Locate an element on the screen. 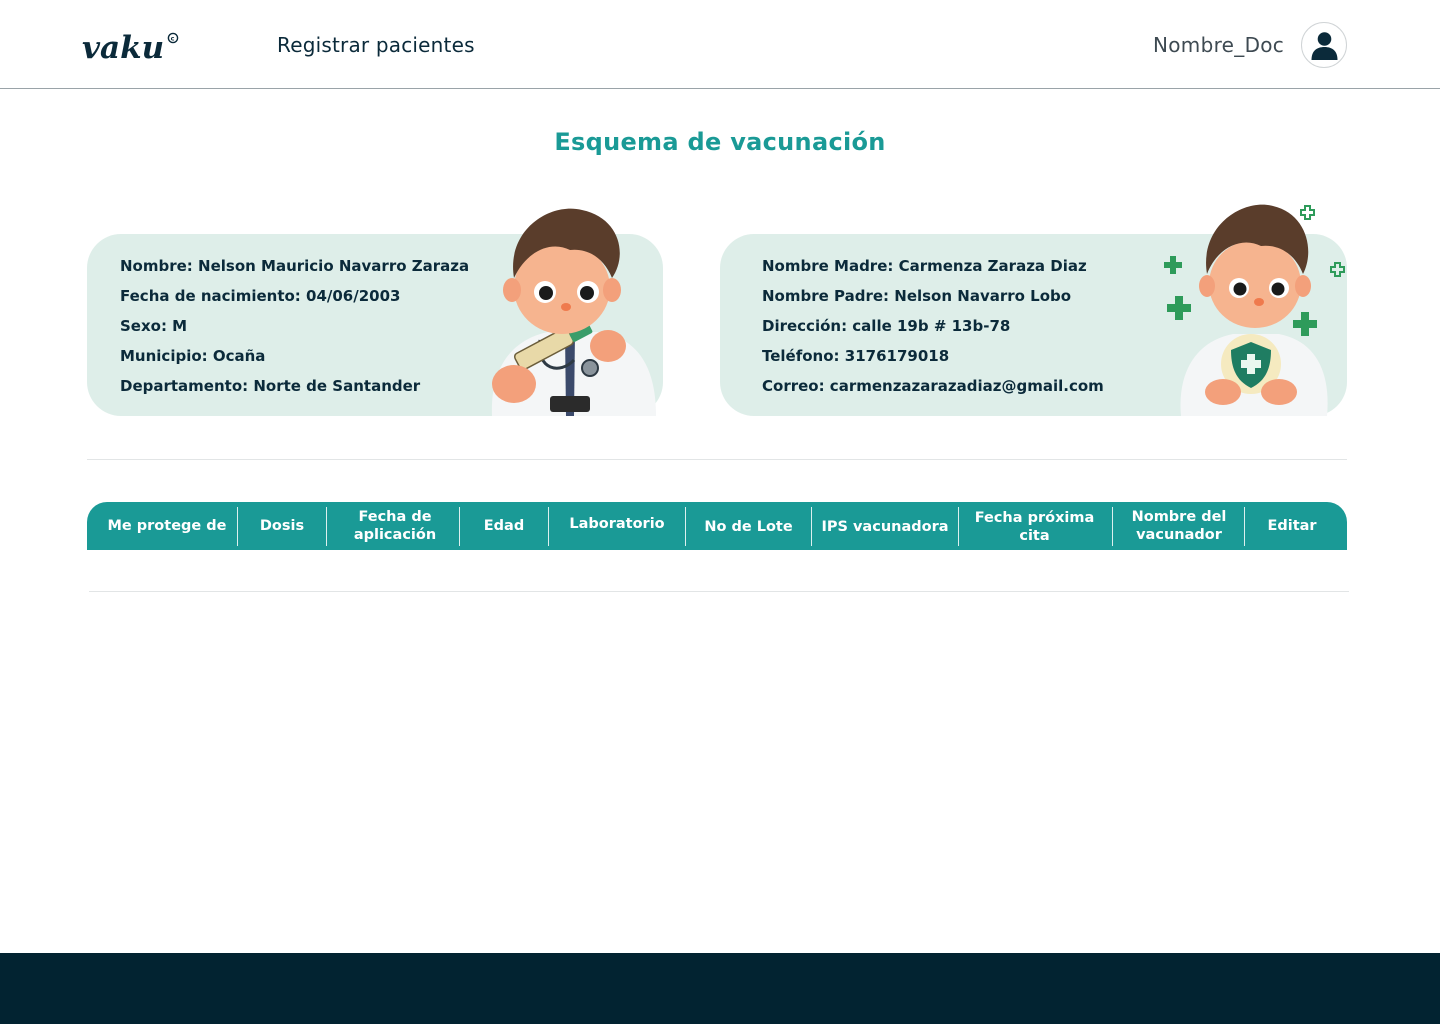 The height and width of the screenshot is (1024, 1440). nav-registrar-pacientes: Registrar pacientes is located at coordinates (376, 45).